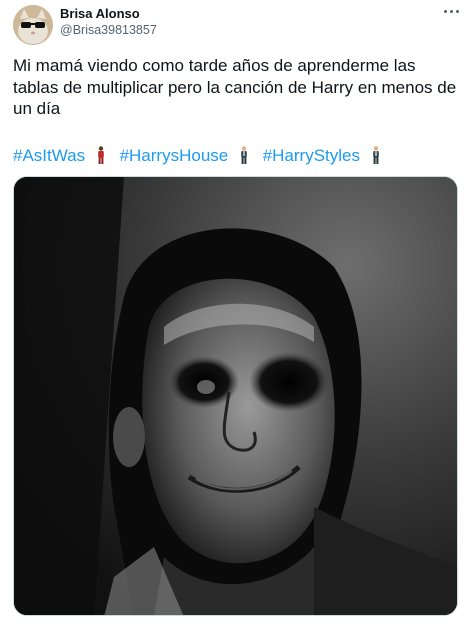 The image size is (474, 632). Describe the element at coordinates (174, 155) in the screenshot. I see `hashtag-link: #HarrysHouse` at that location.